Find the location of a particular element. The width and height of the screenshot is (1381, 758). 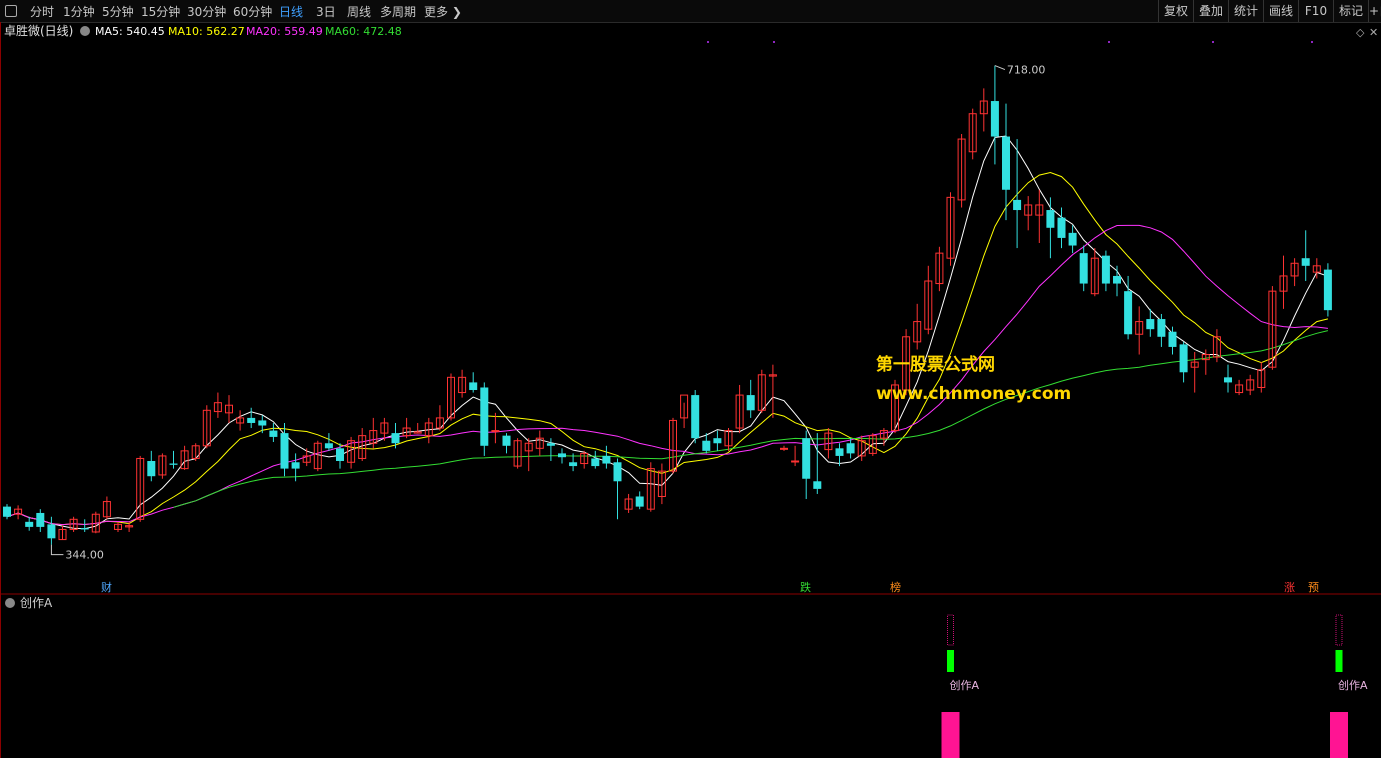

diamond-icon: ◇ is located at coordinates (1360, 32).